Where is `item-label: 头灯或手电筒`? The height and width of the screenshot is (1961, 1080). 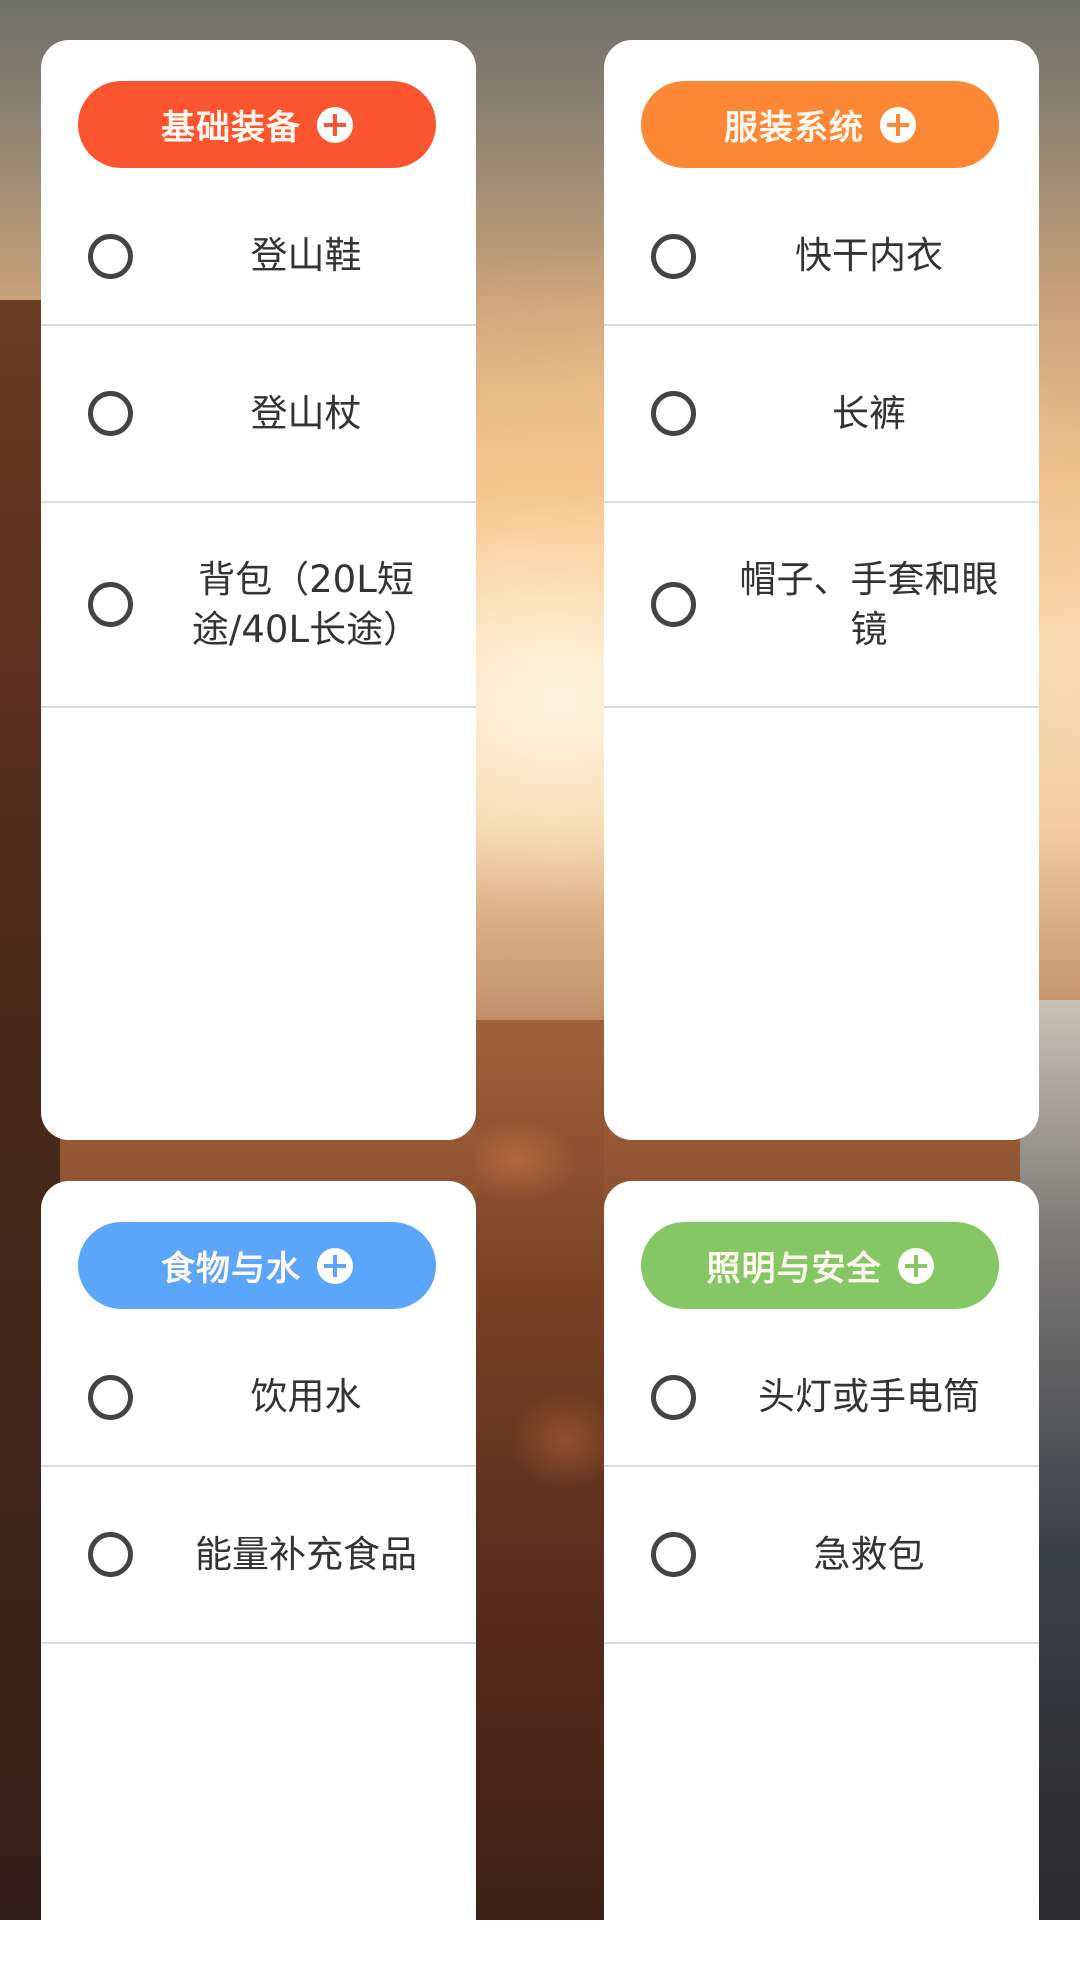
item-label: 头灯或手电筒 is located at coordinates (869, 1396).